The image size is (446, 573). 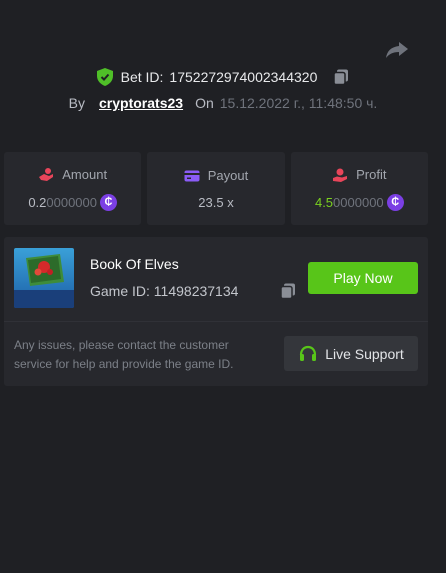 I want to click on bet-stats: Amount 0.2 0000000 ₵ Payout 23.5 x Profit, so click(x=216, y=188).